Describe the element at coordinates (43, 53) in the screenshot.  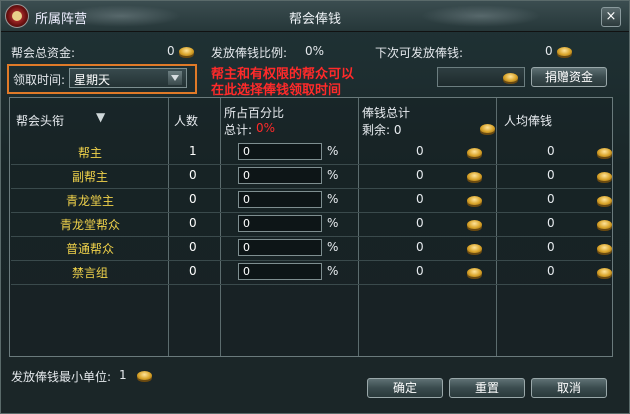
I see `total-funds-label: 帮会总资金:` at that location.